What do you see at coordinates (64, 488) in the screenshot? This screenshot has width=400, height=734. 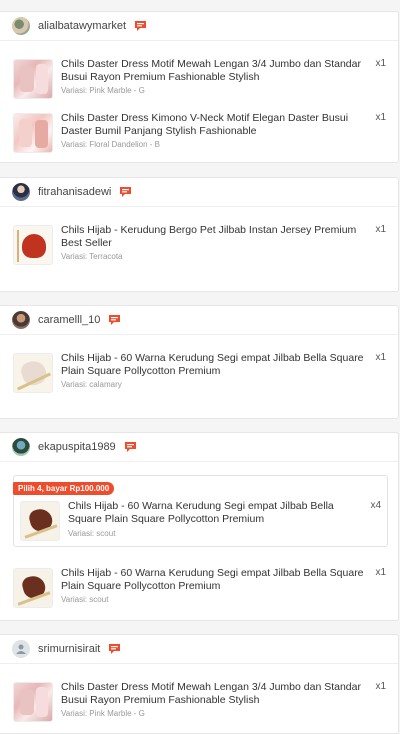 I see `bundle-promo-badge: Pilih 4, bayar Rp100.000` at bounding box center [64, 488].